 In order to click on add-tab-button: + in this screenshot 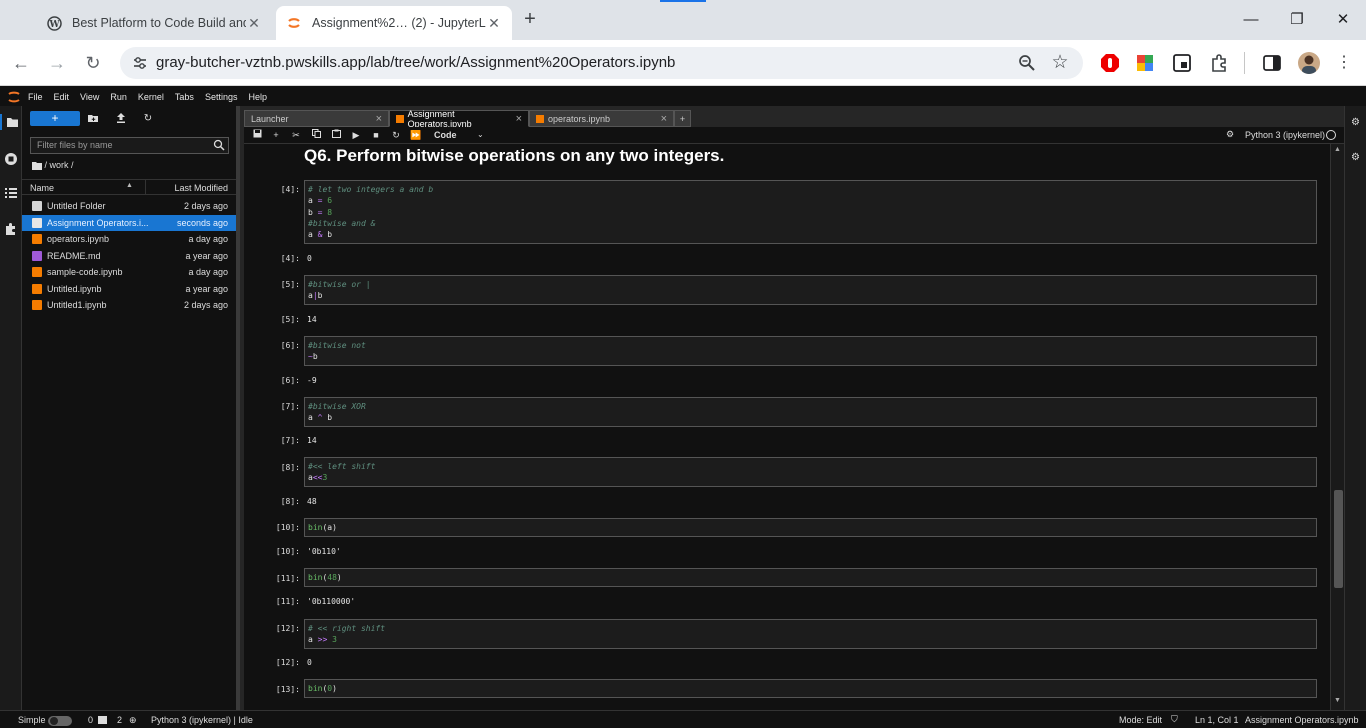, I will do `click(682, 118)`.